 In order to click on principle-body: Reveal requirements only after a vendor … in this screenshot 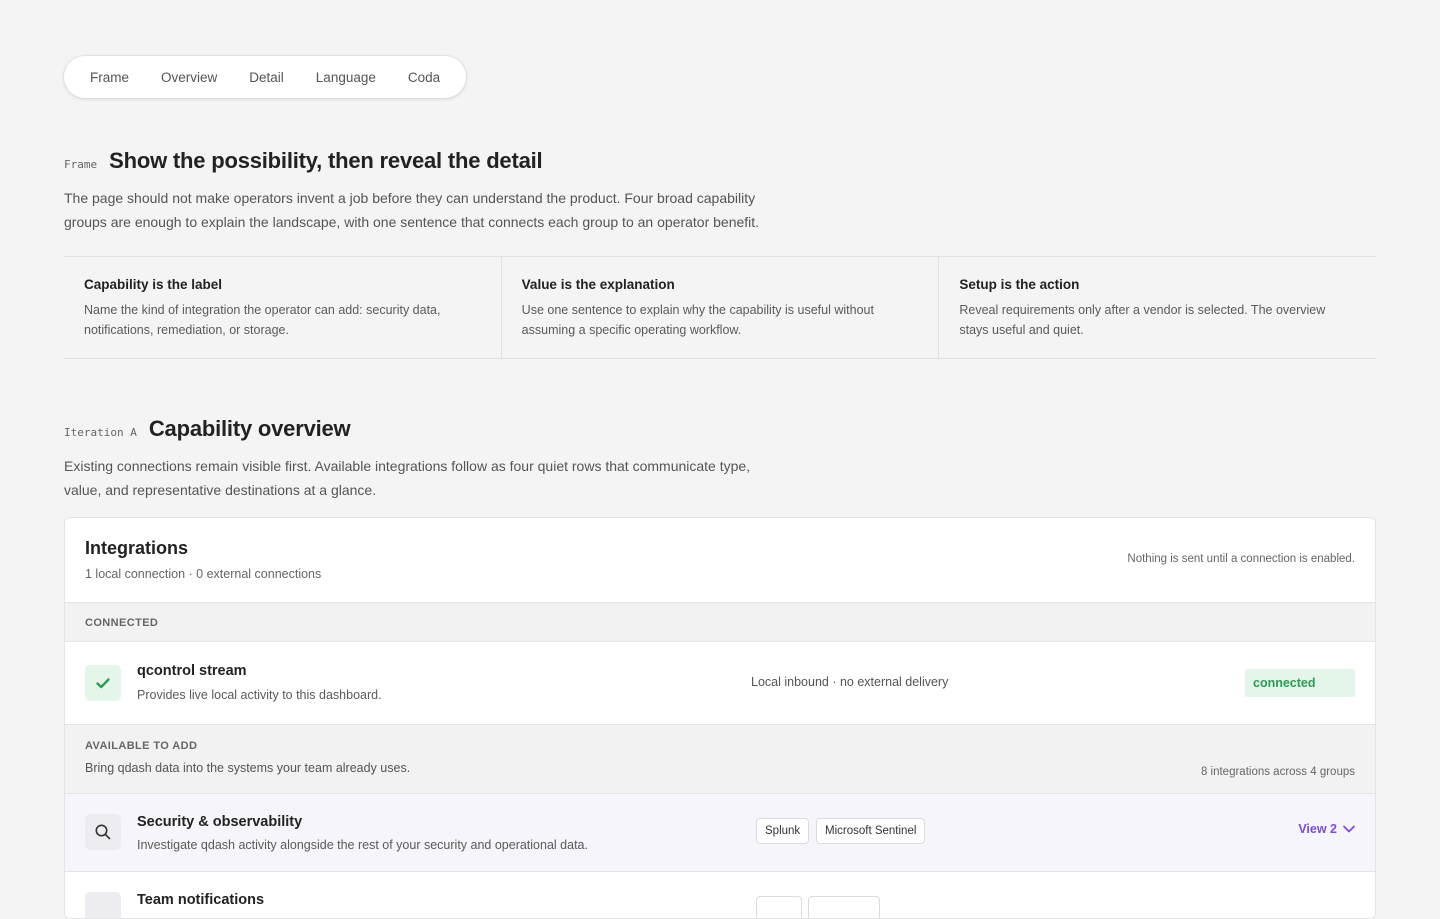, I will do `click(1142, 320)`.